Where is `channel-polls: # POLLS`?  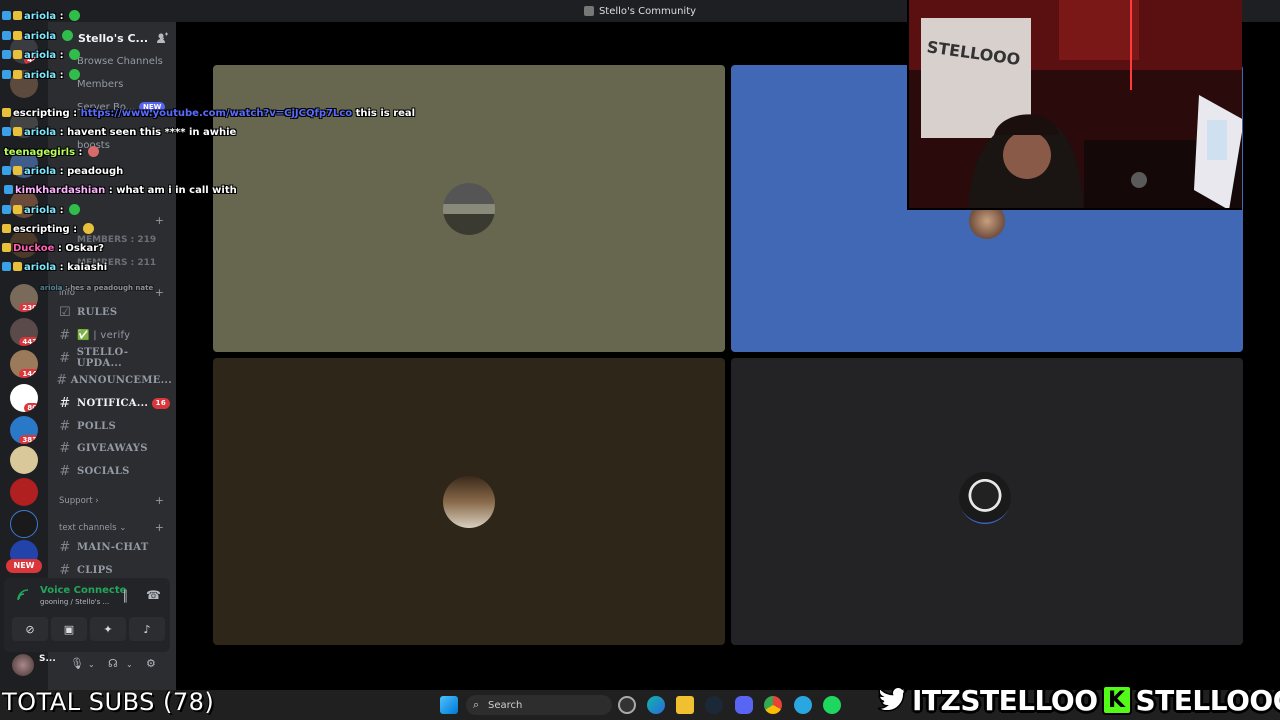
channel-polls: # POLLS is located at coordinates (114, 426).